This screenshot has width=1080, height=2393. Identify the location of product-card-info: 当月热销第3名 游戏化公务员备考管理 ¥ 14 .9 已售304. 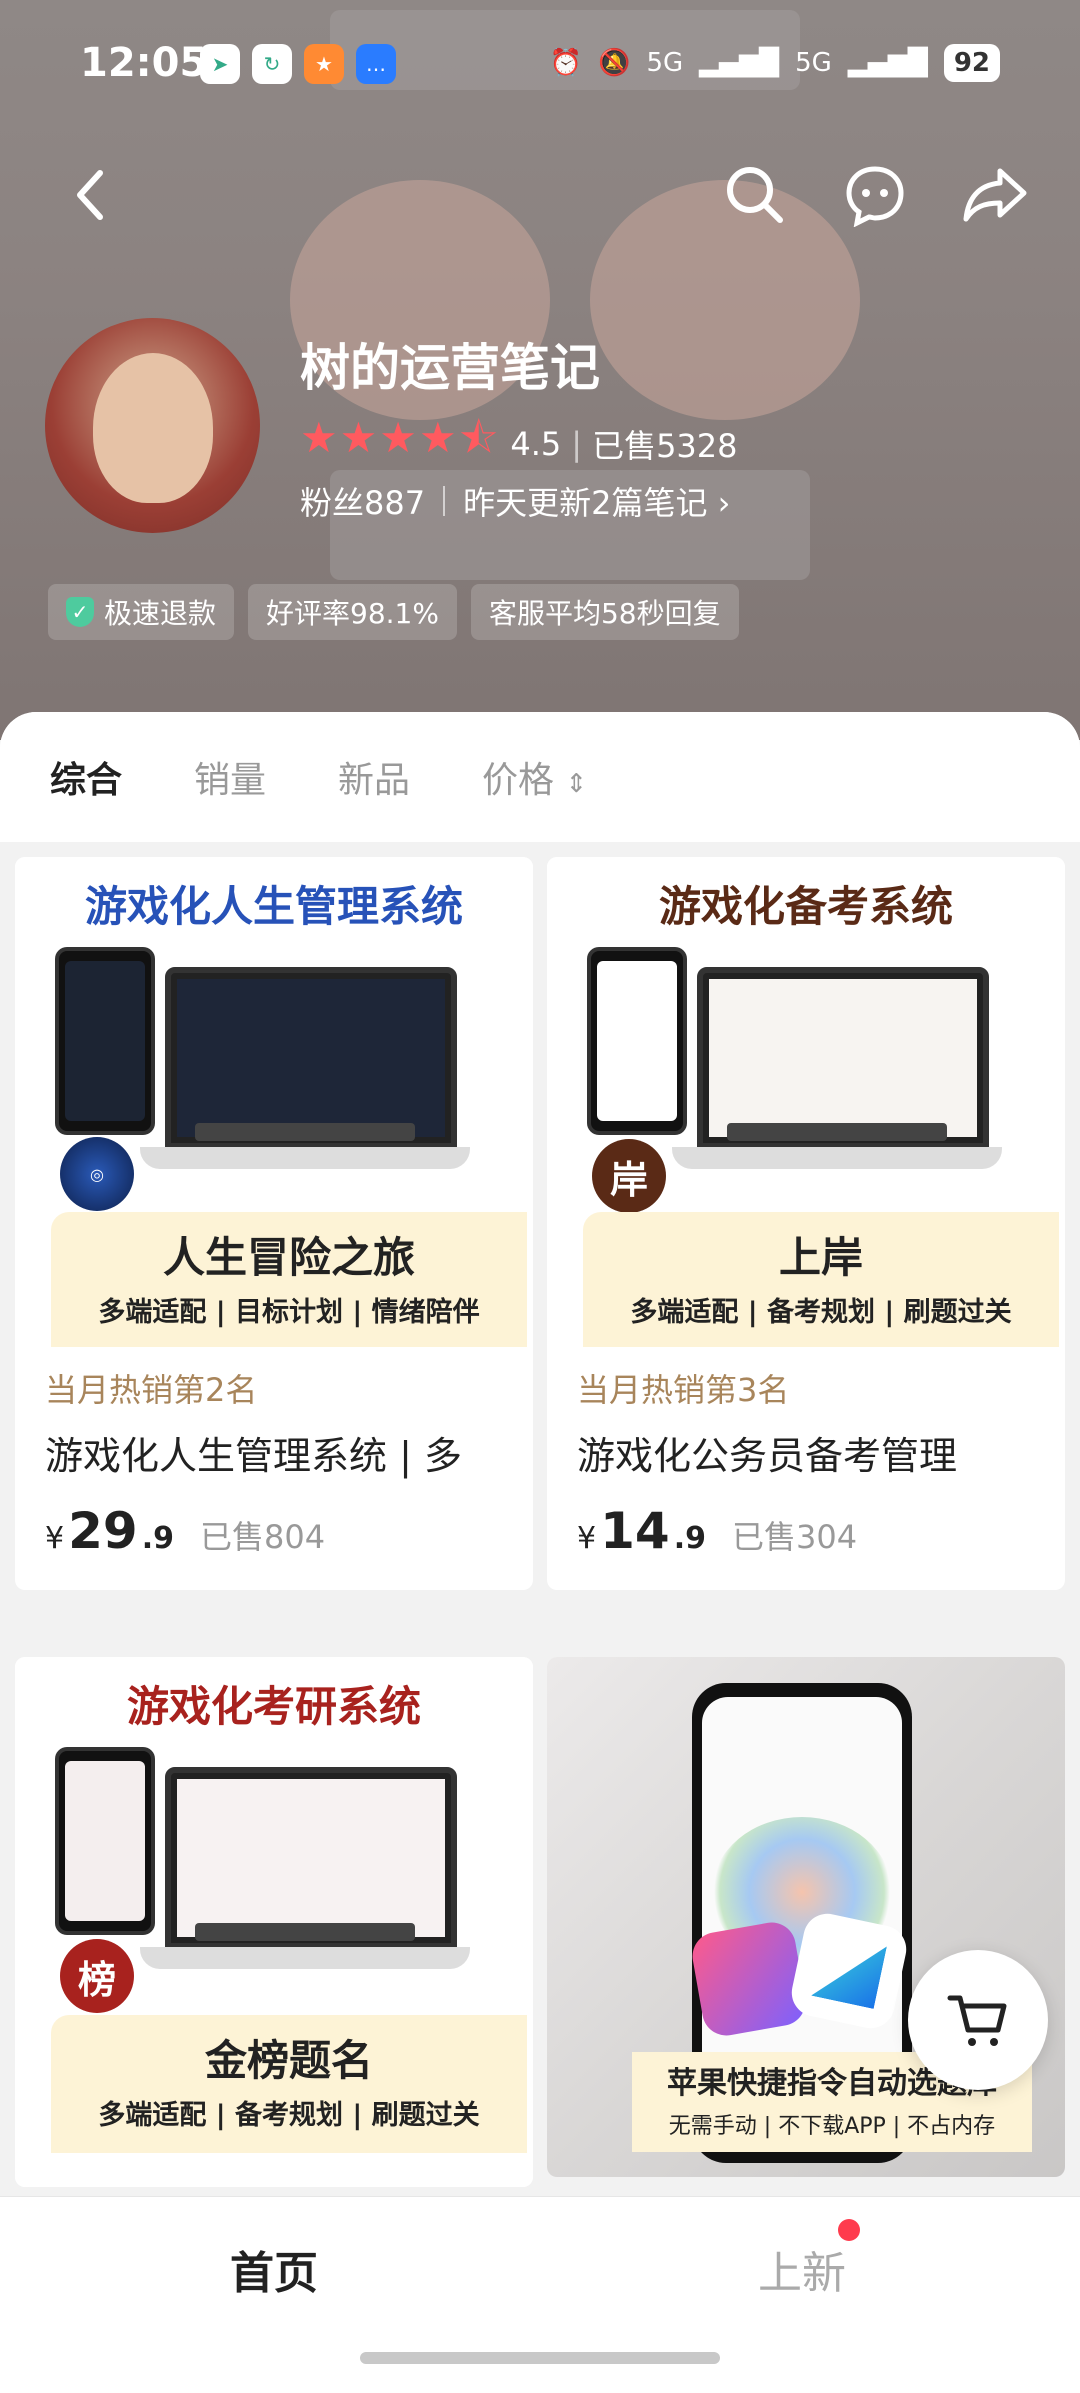
(806, 1468).